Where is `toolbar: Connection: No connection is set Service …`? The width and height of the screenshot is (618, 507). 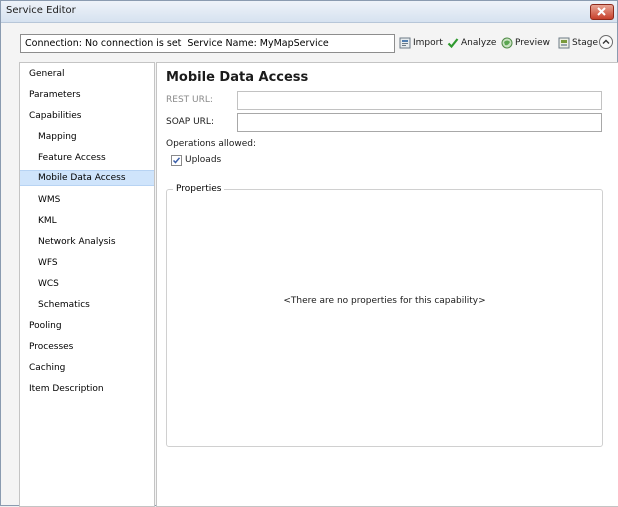
toolbar: Connection: No connection is set Service … is located at coordinates (309, 39).